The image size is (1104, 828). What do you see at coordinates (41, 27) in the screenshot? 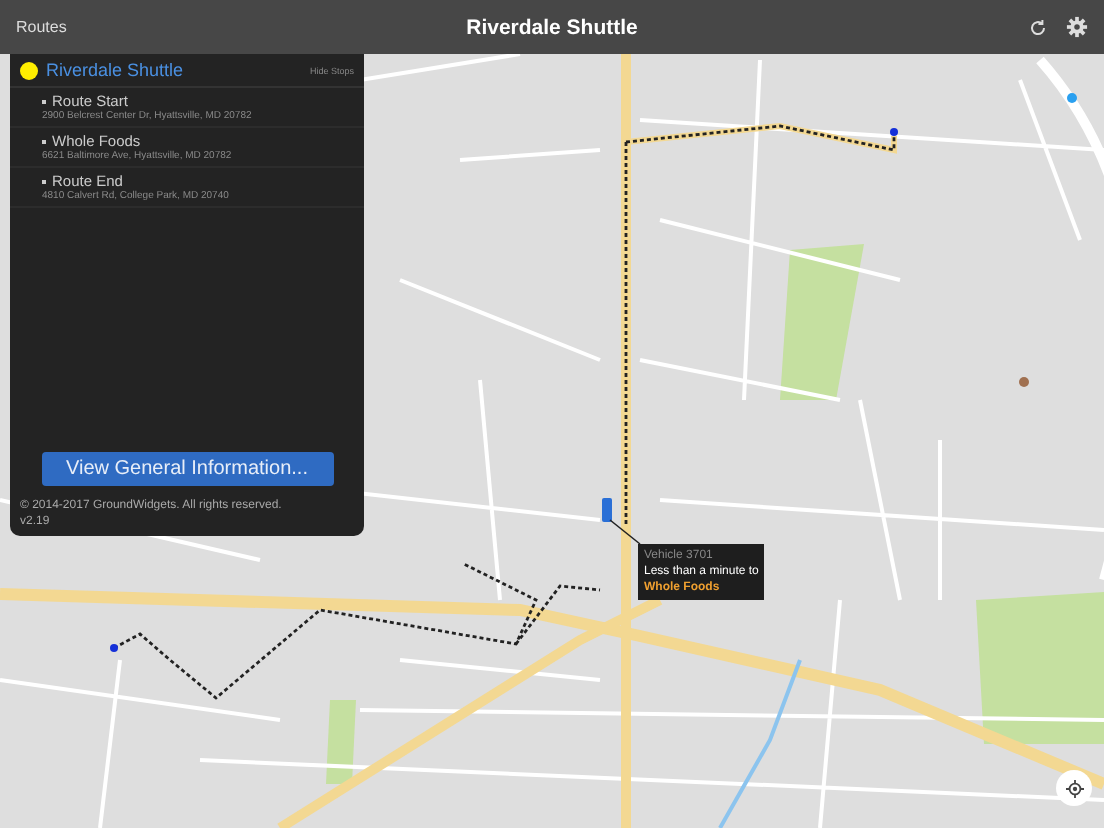
I see `routes-button: Routes` at bounding box center [41, 27].